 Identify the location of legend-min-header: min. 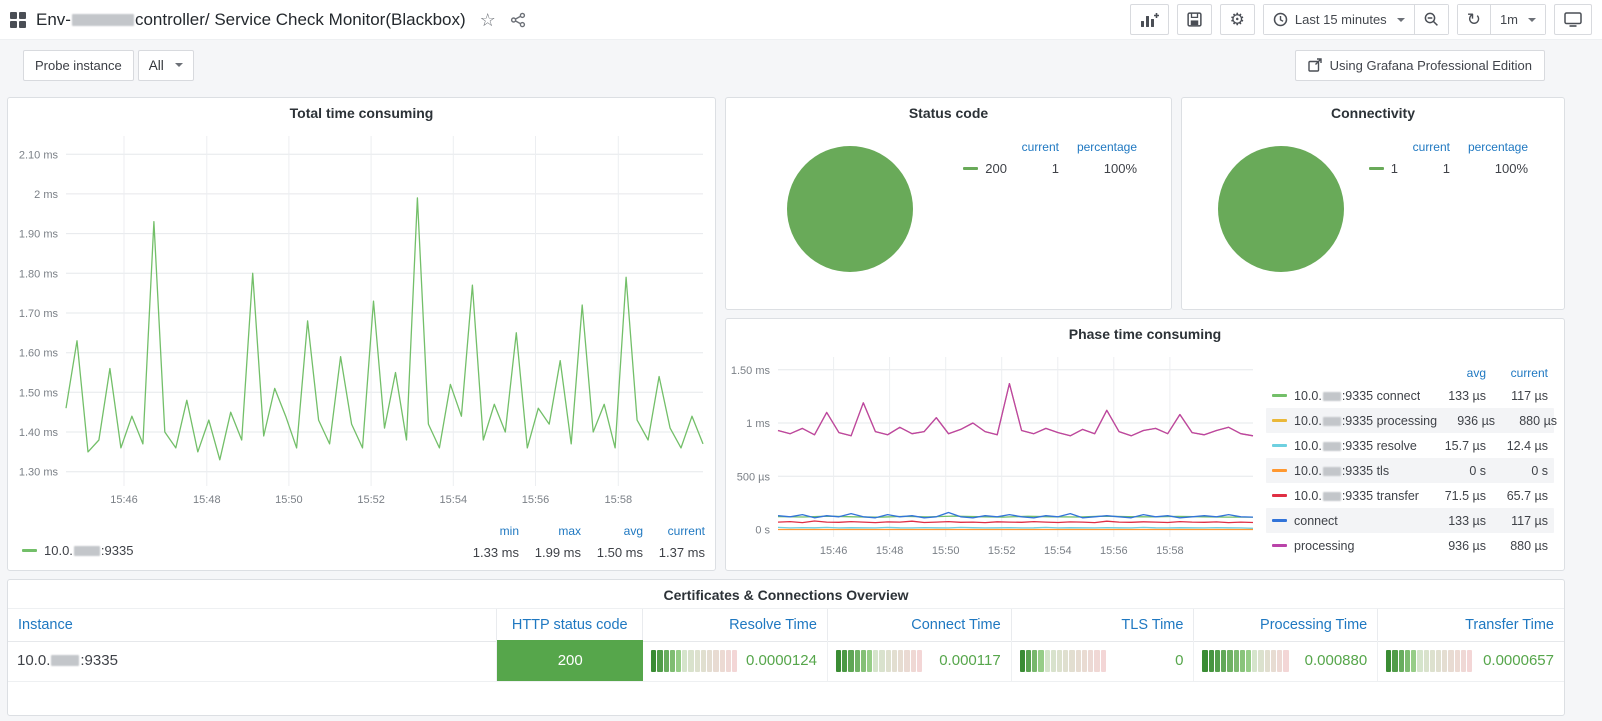
(488, 531).